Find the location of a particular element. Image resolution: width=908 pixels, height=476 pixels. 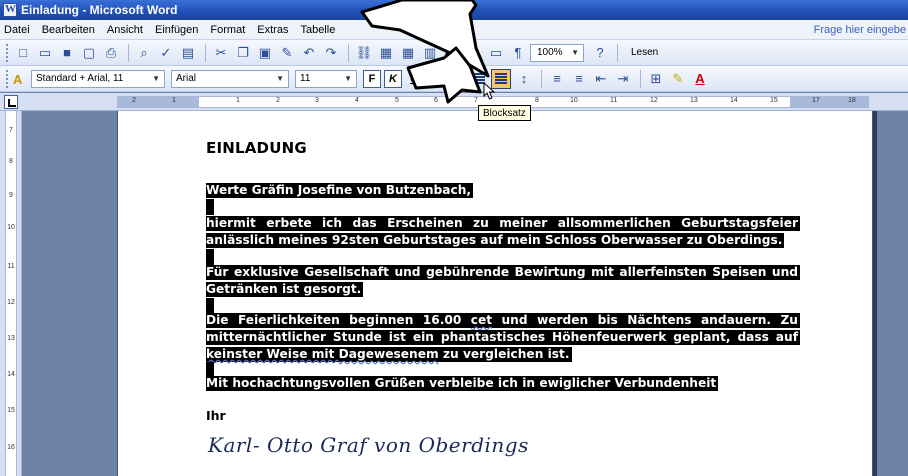

paste-icon: ▣ is located at coordinates (265, 53).